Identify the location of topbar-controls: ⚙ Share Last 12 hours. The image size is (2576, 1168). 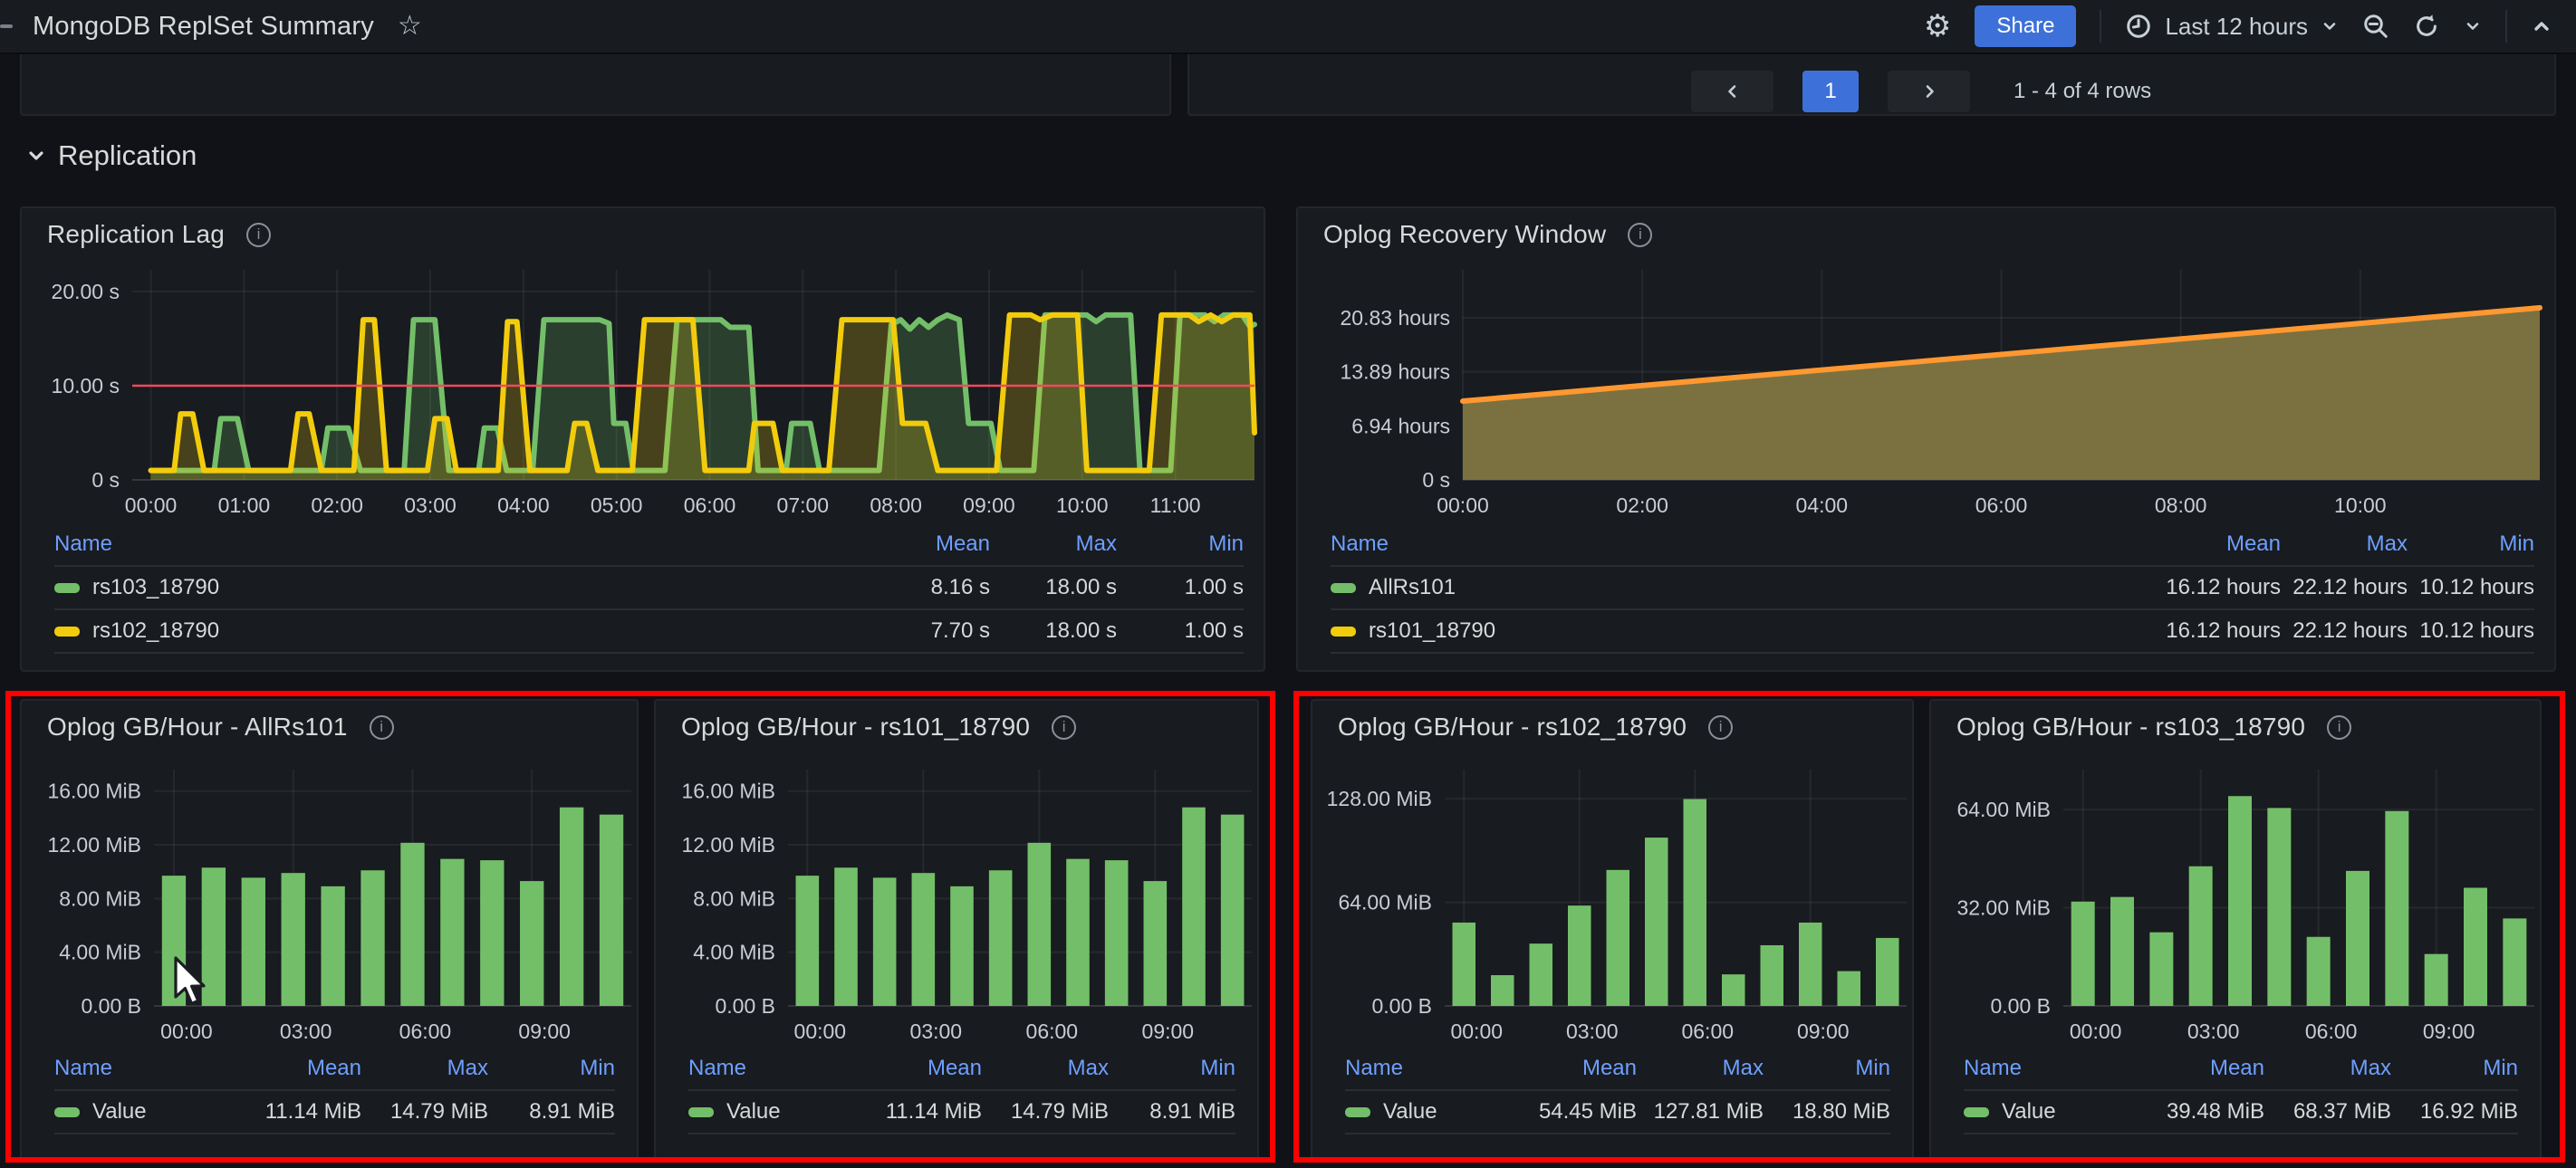
(2238, 26).